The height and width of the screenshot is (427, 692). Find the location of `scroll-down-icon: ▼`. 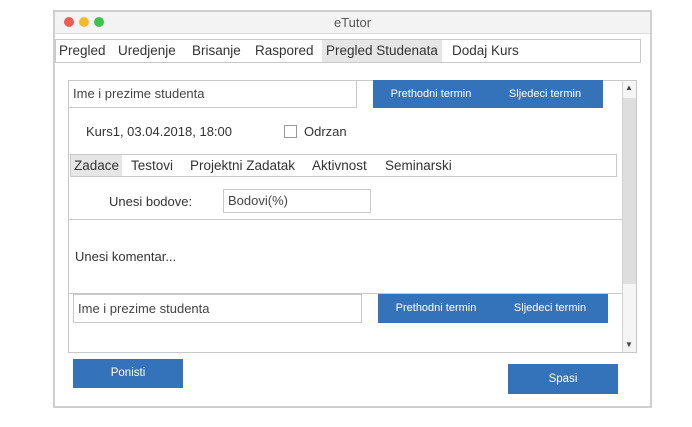

scroll-down-icon: ▼ is located at coordinates (629, 345).